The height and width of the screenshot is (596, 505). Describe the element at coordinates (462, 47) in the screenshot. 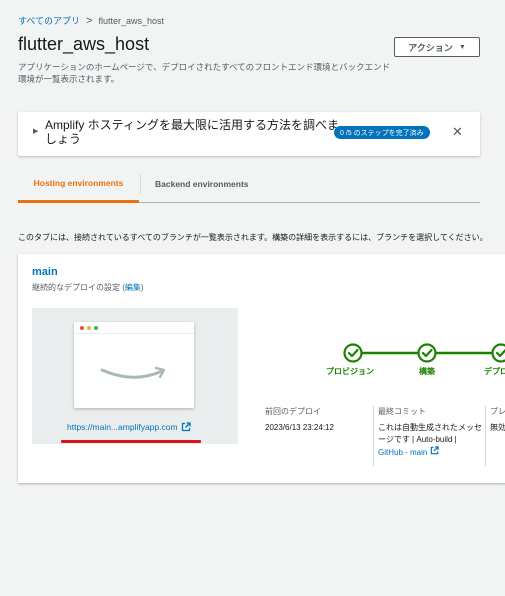

I see `caret-down-icon: ▼` at that location.